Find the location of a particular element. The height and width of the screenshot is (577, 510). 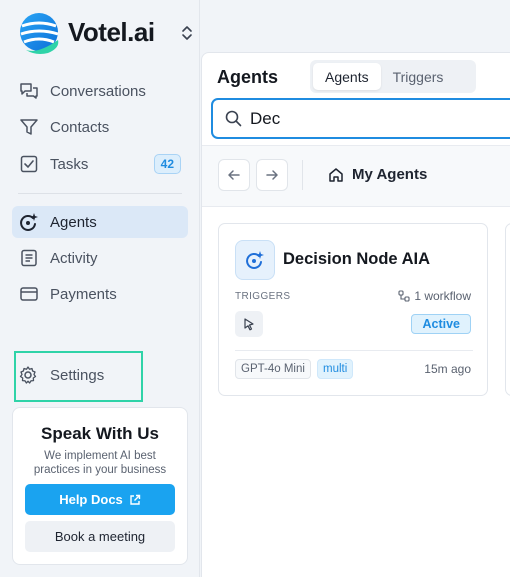

filter-icon is located at coordinates (29, 127).